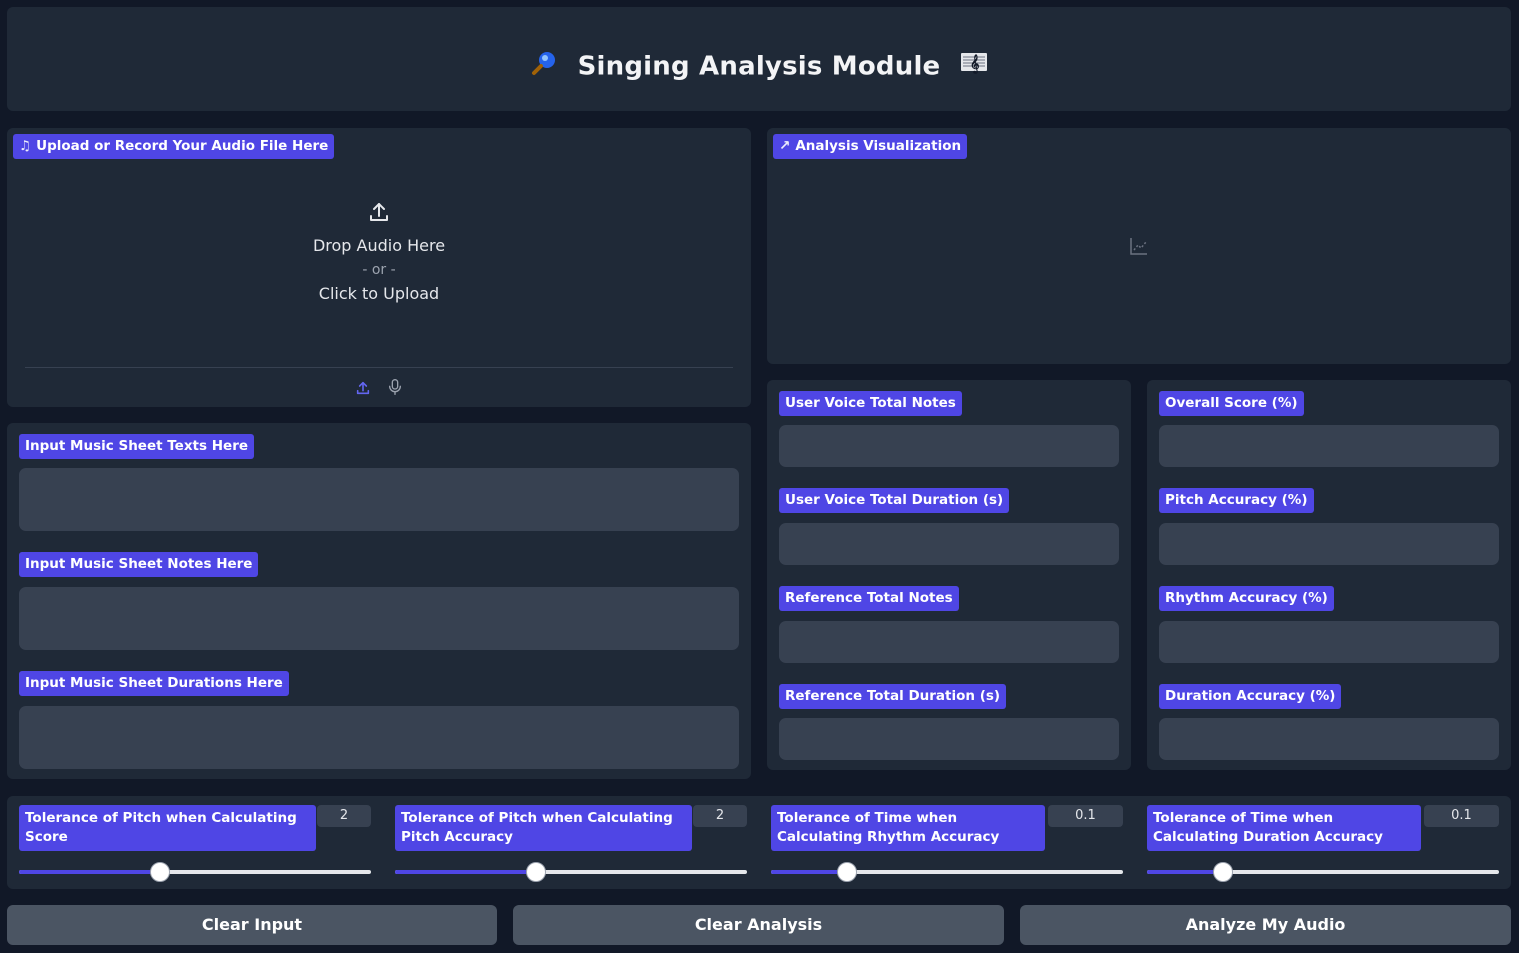 This screenshot has width=1519, height=953. I want to click on drop-audio-text: Drop Audio Here, so click(379, 245).